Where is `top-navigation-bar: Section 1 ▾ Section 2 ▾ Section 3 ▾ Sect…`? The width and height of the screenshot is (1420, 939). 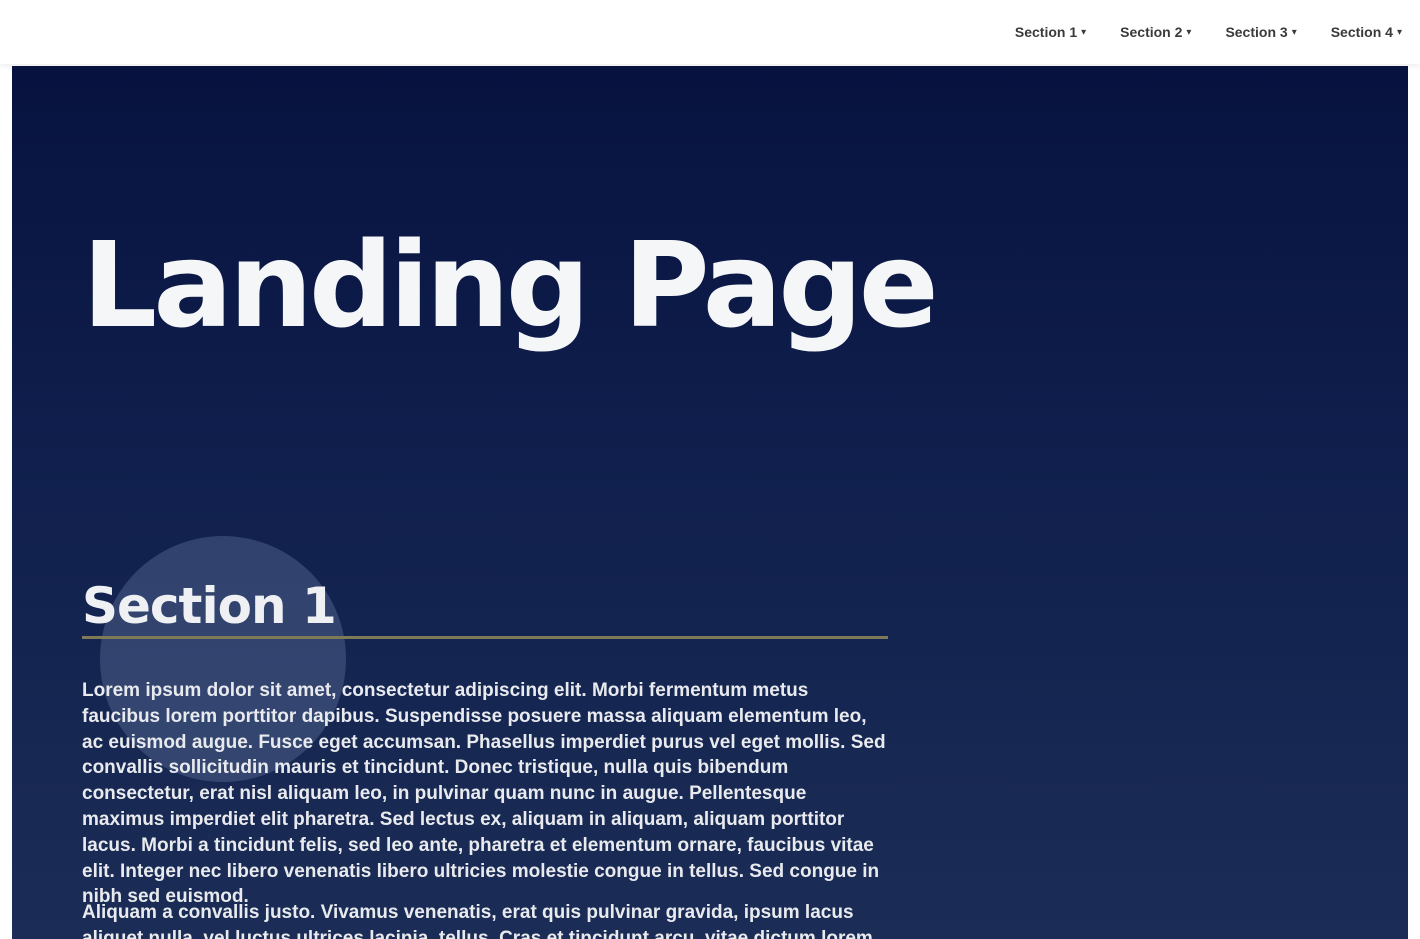
top-navigation-bar: Section 1 ▾ Section 2 ▾ Section 3 ▾ Sect… is located at coordinates (710, 32).